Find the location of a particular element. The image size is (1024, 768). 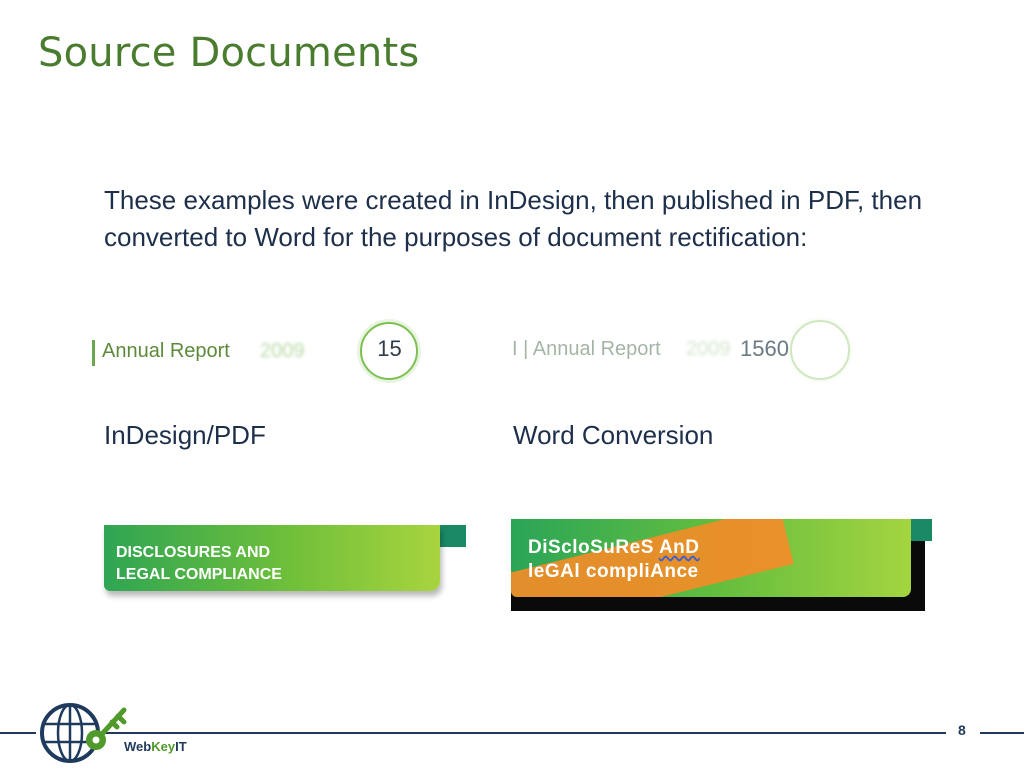

banner-line-1: DiScloSuReS AnD is located at coordinates (614, 548).